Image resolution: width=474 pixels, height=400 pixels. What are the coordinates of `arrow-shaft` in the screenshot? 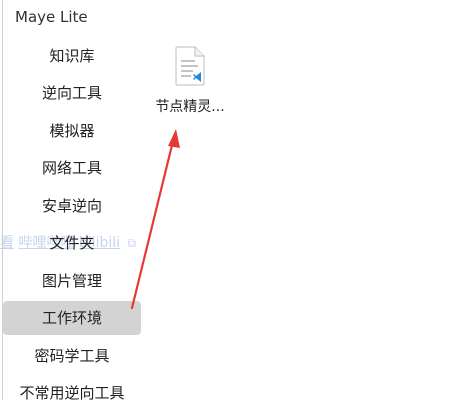 It's located at (153, 222).